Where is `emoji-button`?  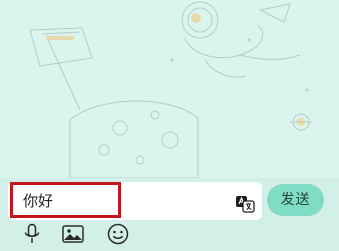
emoji-button is located at coordinates (118, 234).